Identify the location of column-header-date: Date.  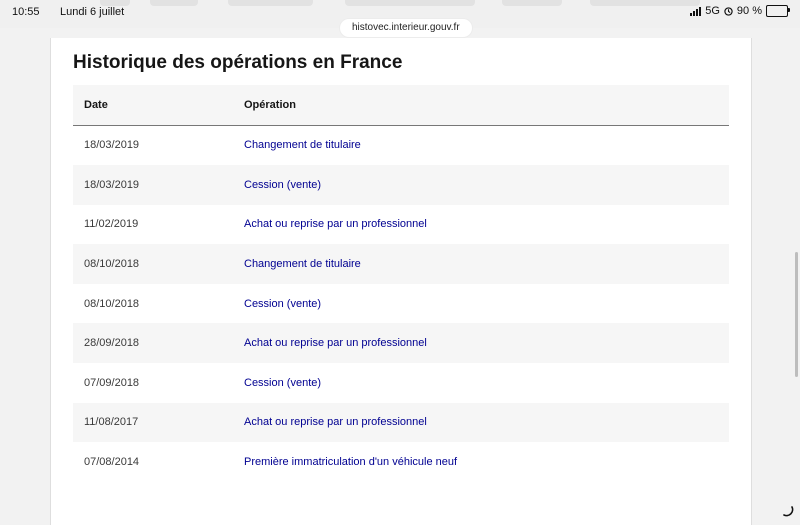
(96, 104).